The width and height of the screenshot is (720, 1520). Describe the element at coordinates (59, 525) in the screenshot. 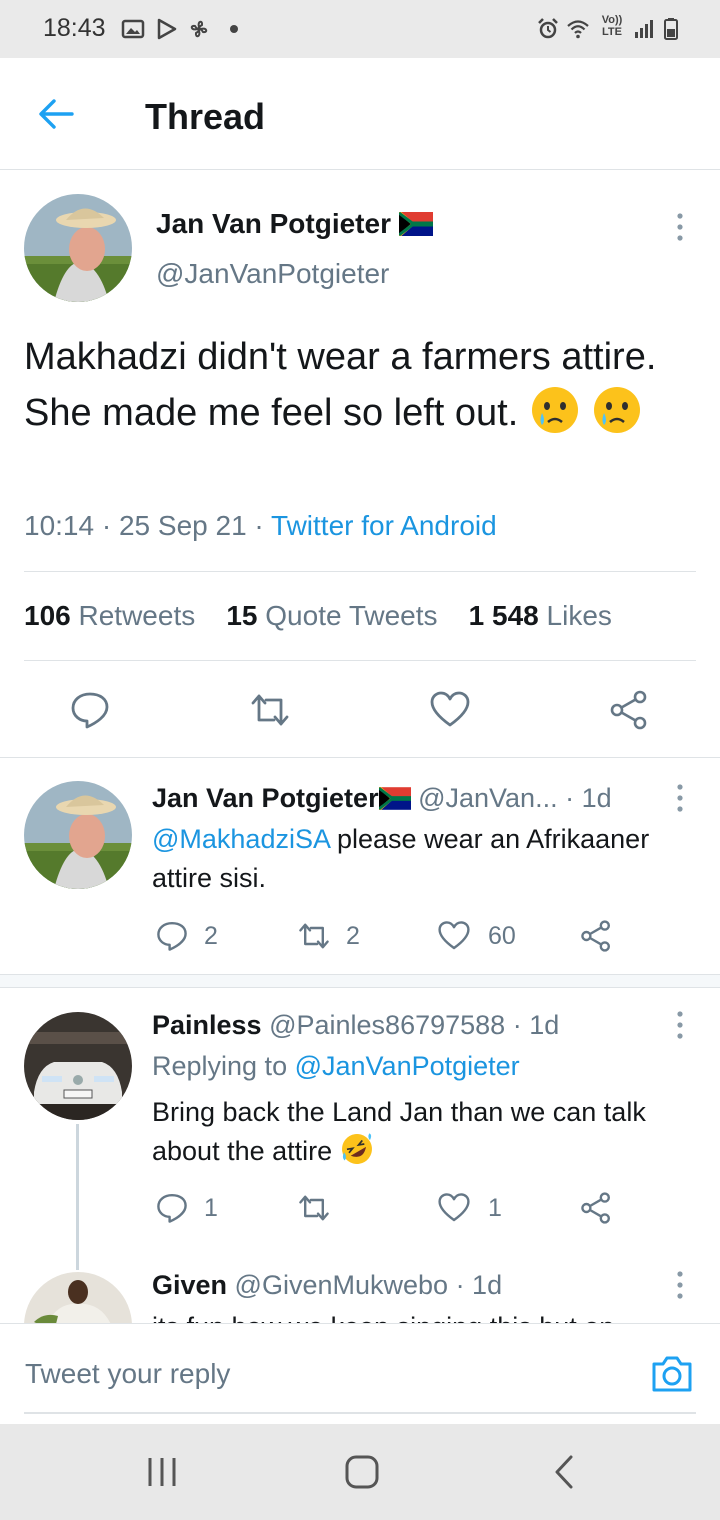

I see `tweet-time: 10:14` at that location.